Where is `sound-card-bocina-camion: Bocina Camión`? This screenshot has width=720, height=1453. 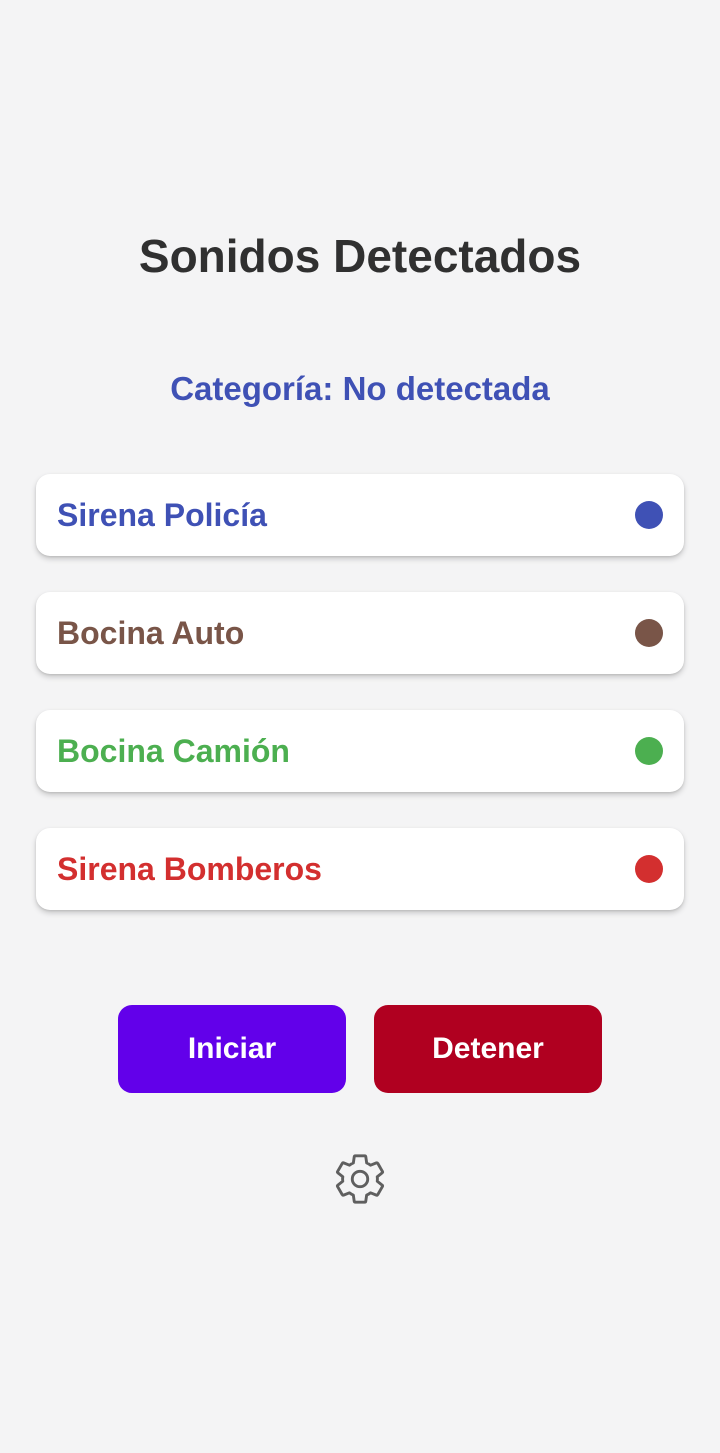 sound-card-bocina-camion: Bocina Camión is located at coordinates (360, 751).